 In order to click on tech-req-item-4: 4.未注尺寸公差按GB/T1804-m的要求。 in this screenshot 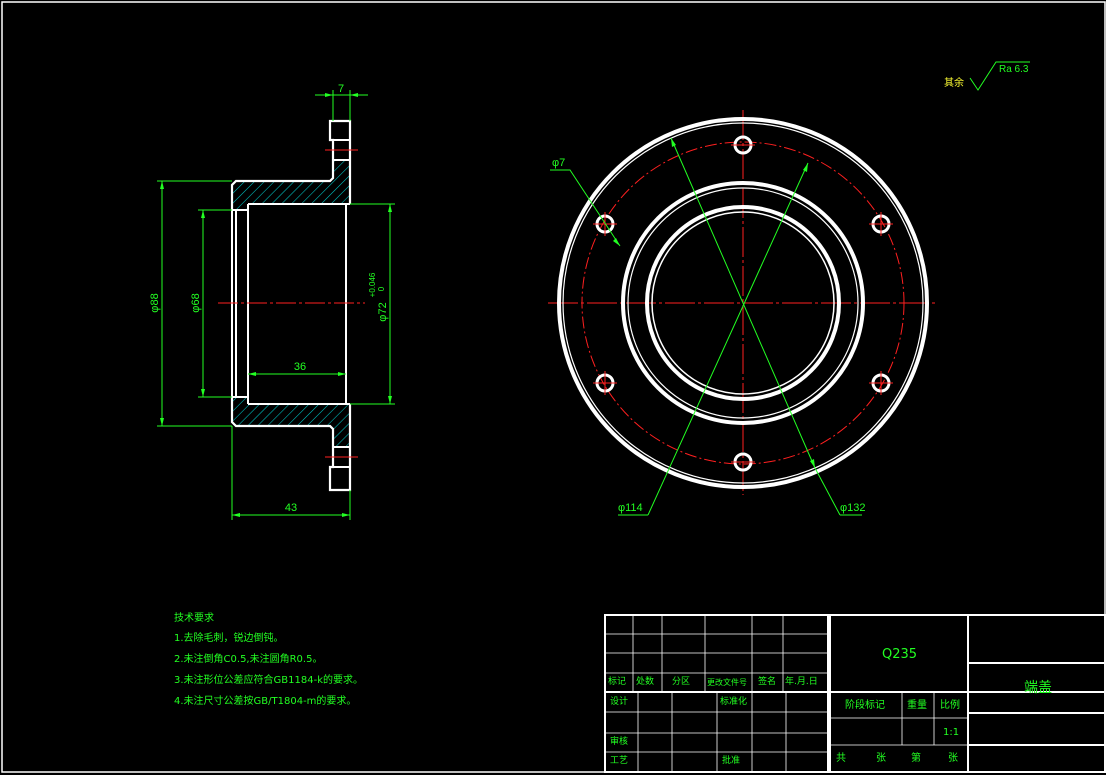, I will do `click(265, 701)`.